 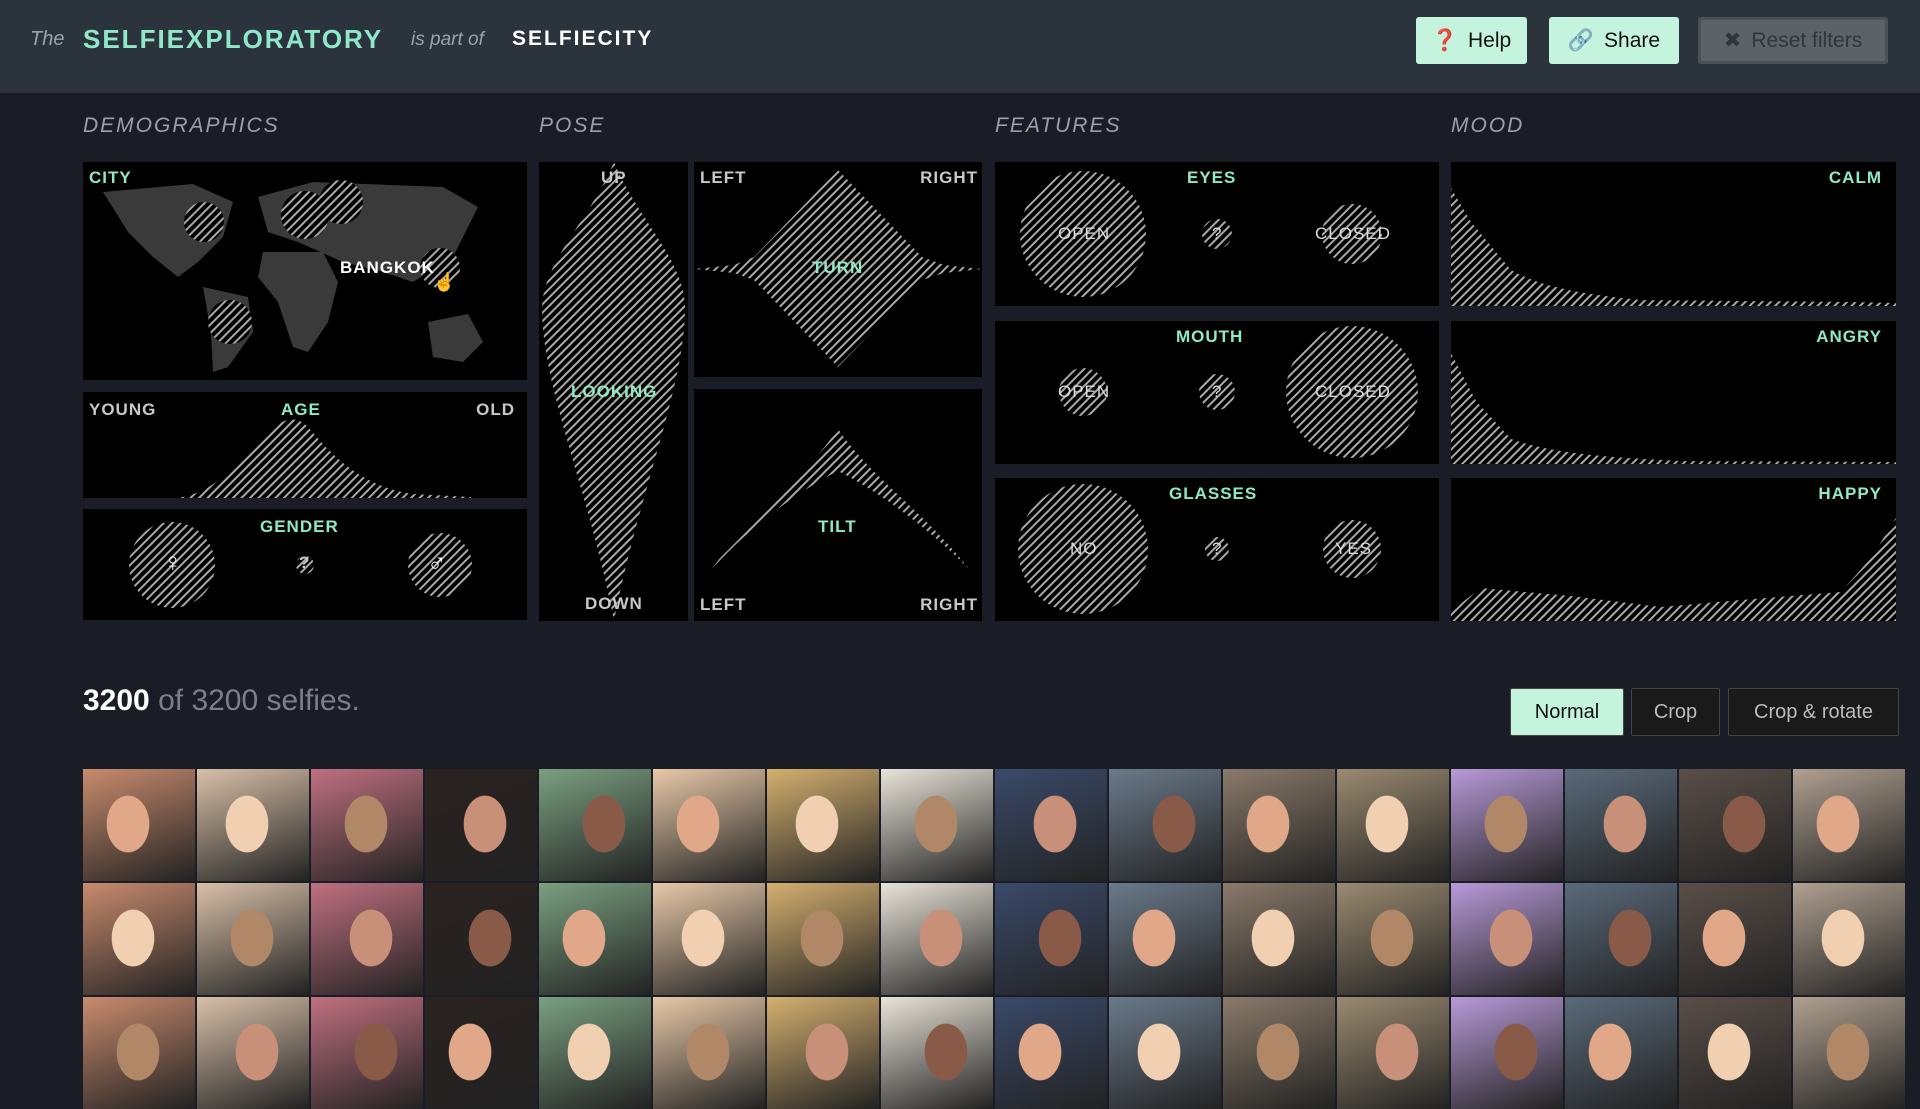 What do you see at coordinates (341, 202) in the screenshot?
I see `city-bubble-moscow` at bounding box center [341, 202].